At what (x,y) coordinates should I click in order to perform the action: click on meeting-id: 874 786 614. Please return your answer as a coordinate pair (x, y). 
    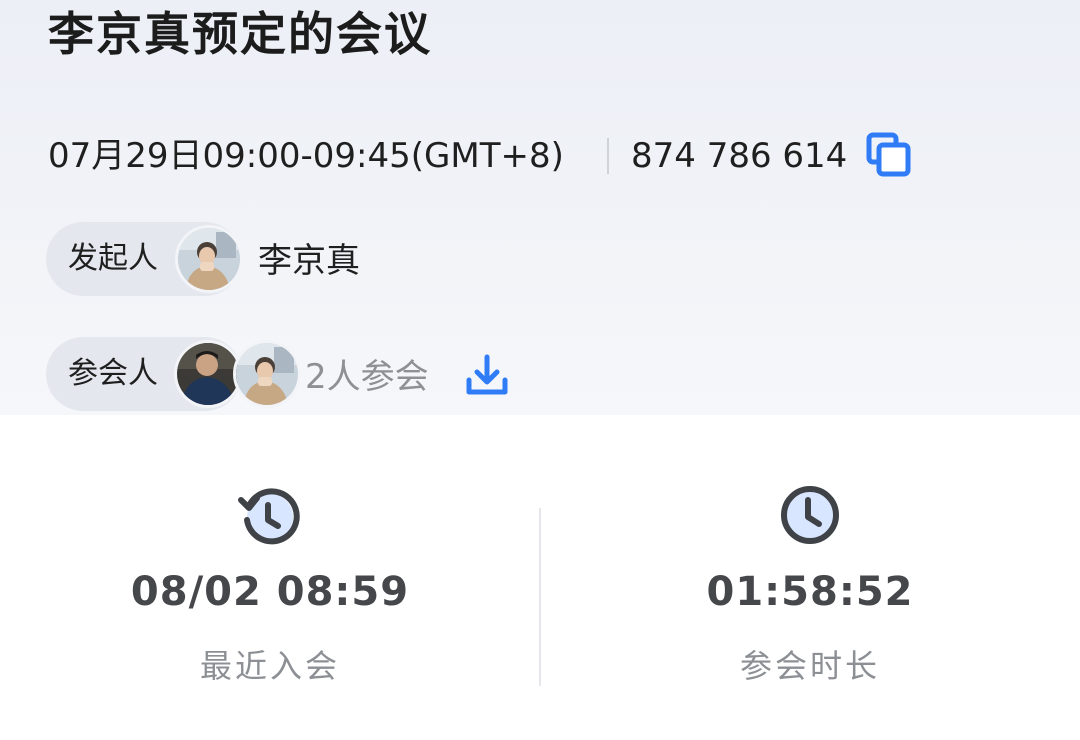
    Looking at the image, I should click on (739, 156).